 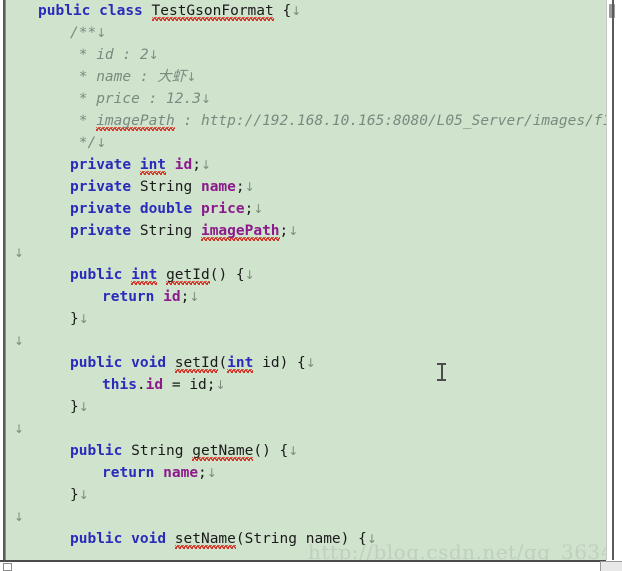 I want to click on code-line: private double price;↓, so click(x=306, y=209).